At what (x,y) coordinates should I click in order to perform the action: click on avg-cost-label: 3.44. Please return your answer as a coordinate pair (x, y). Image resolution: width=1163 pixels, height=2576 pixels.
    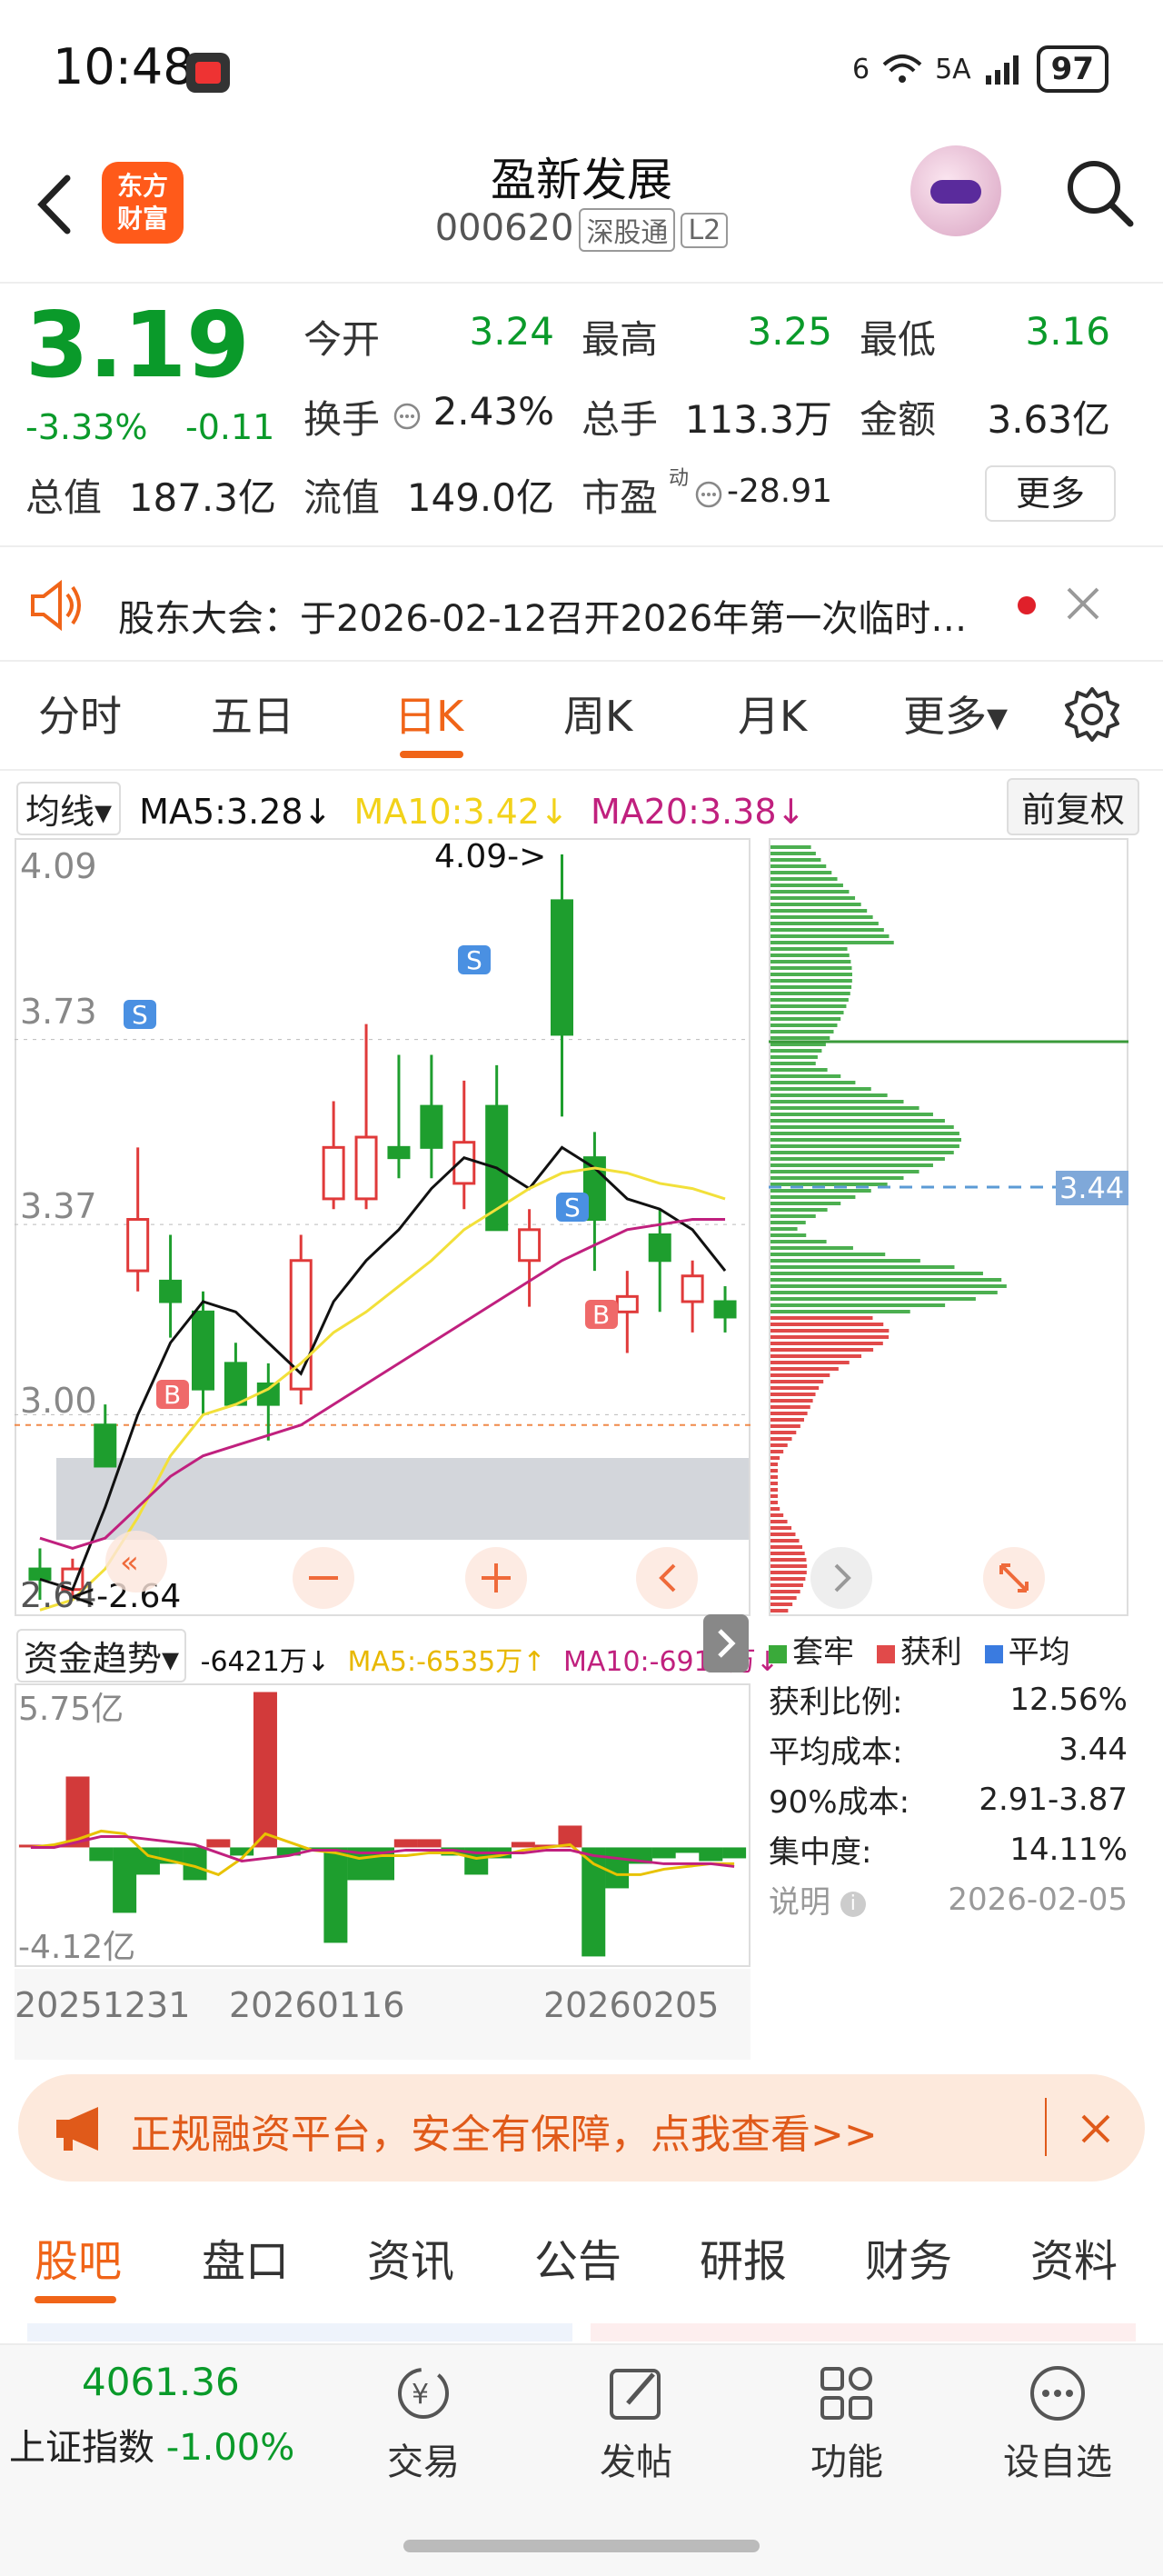
    Looking at the image, I should click on (1091, 1188).